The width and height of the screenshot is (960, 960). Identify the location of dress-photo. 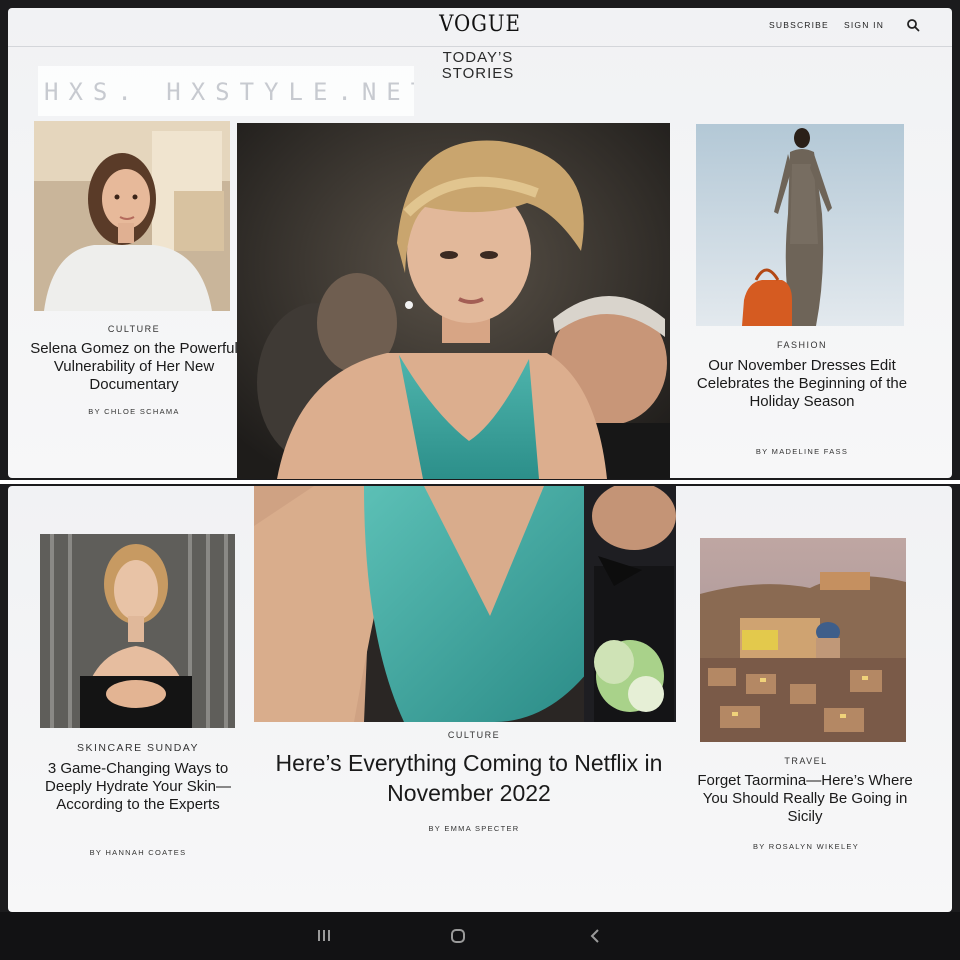
(800, 225).